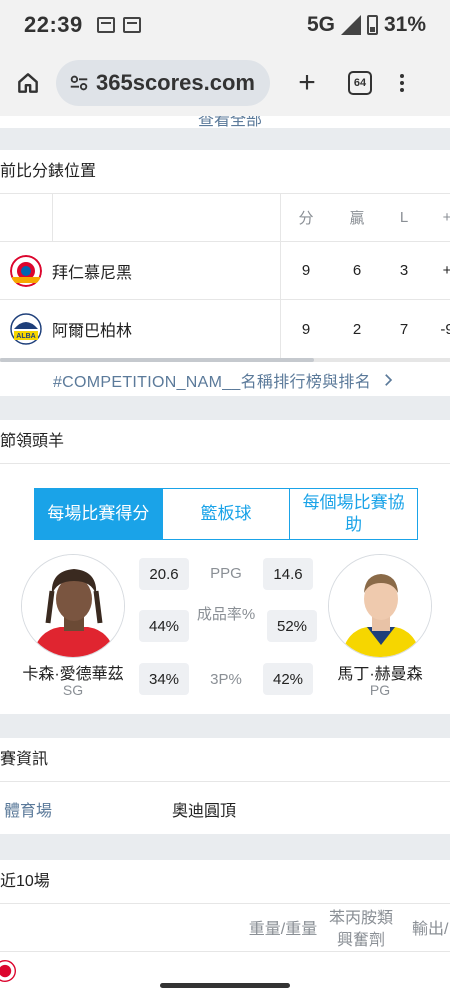  I want to click on venue-row: 體育場 奧迪圓頂, so click(225, 809).